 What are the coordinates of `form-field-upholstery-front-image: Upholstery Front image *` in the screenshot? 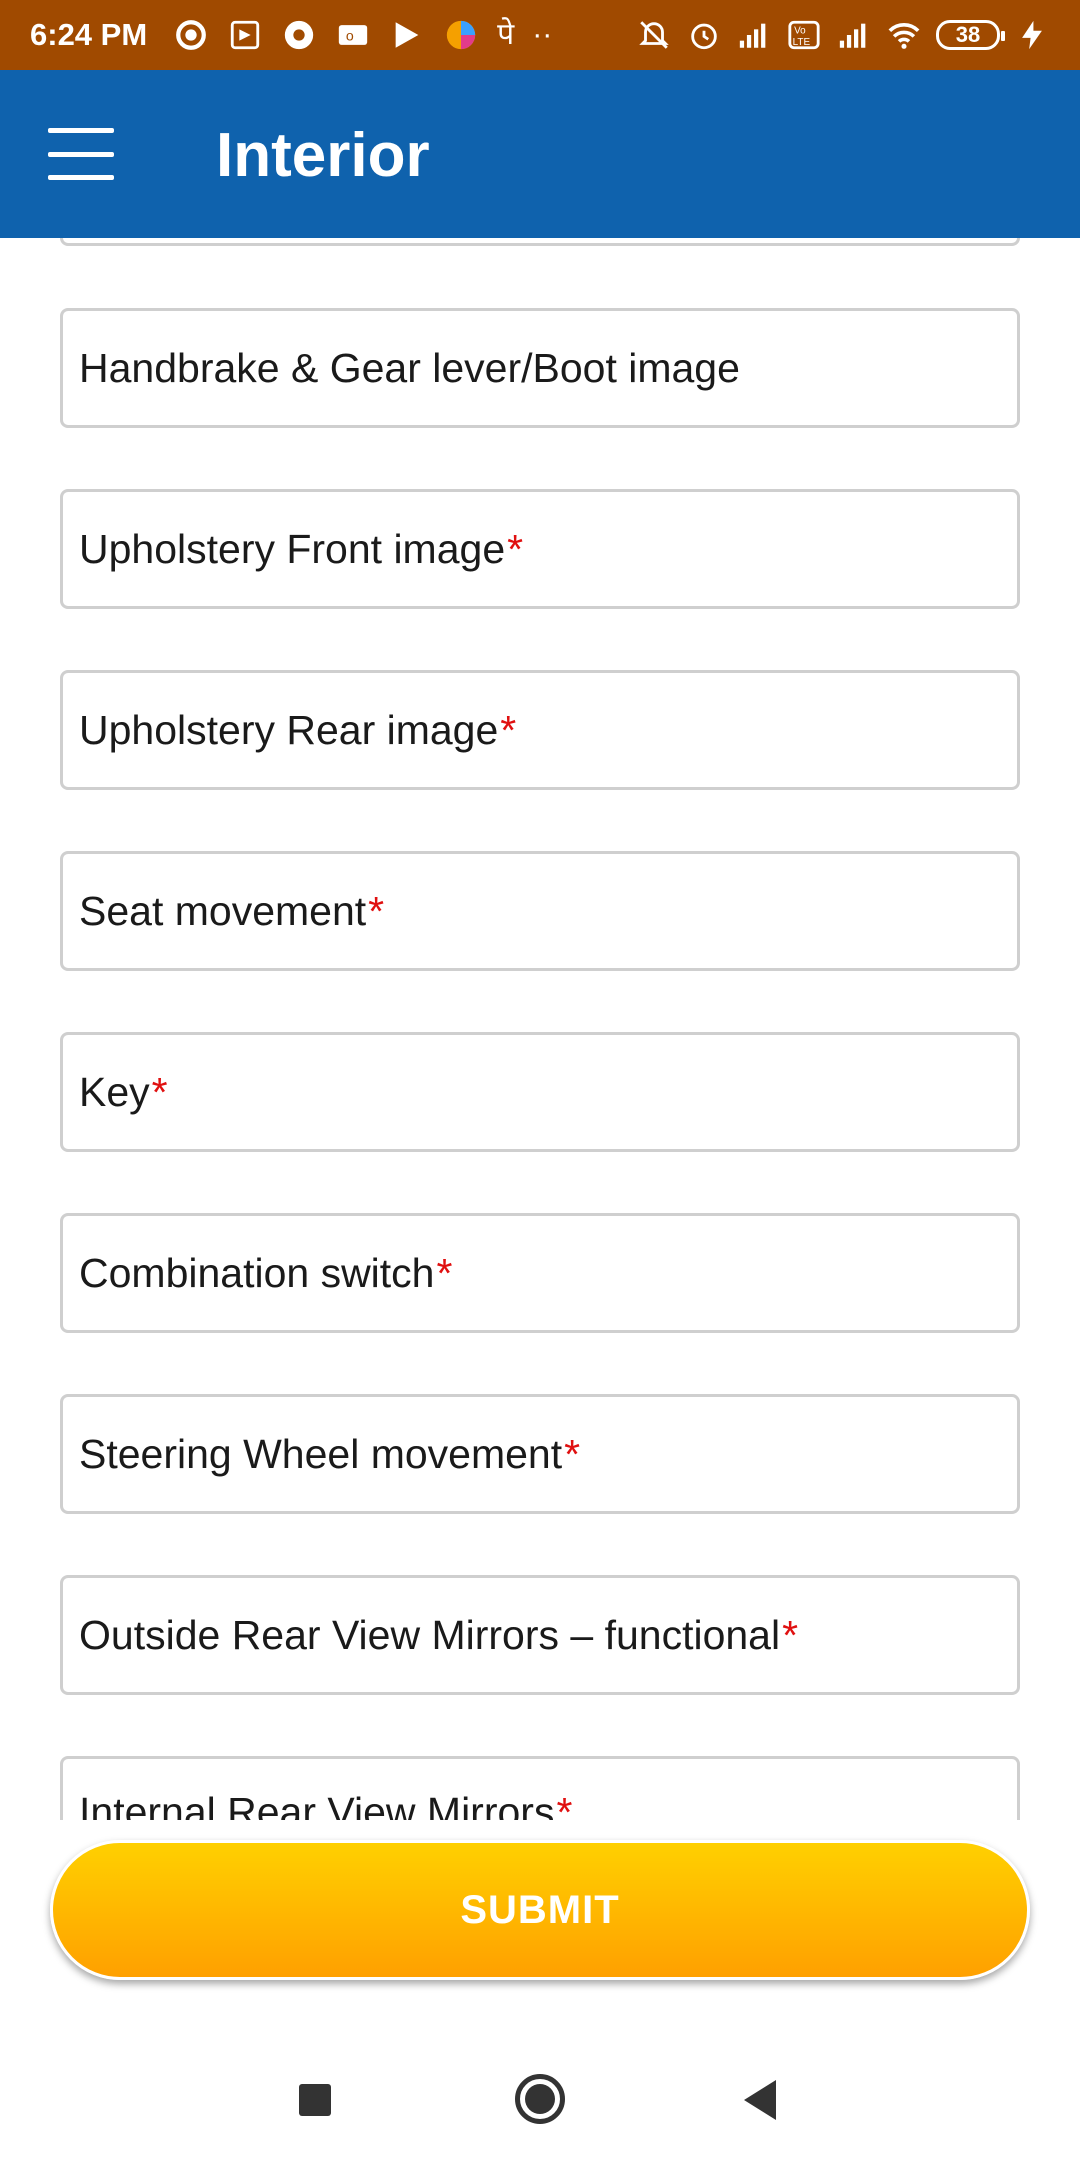 It's located at (540, 549).